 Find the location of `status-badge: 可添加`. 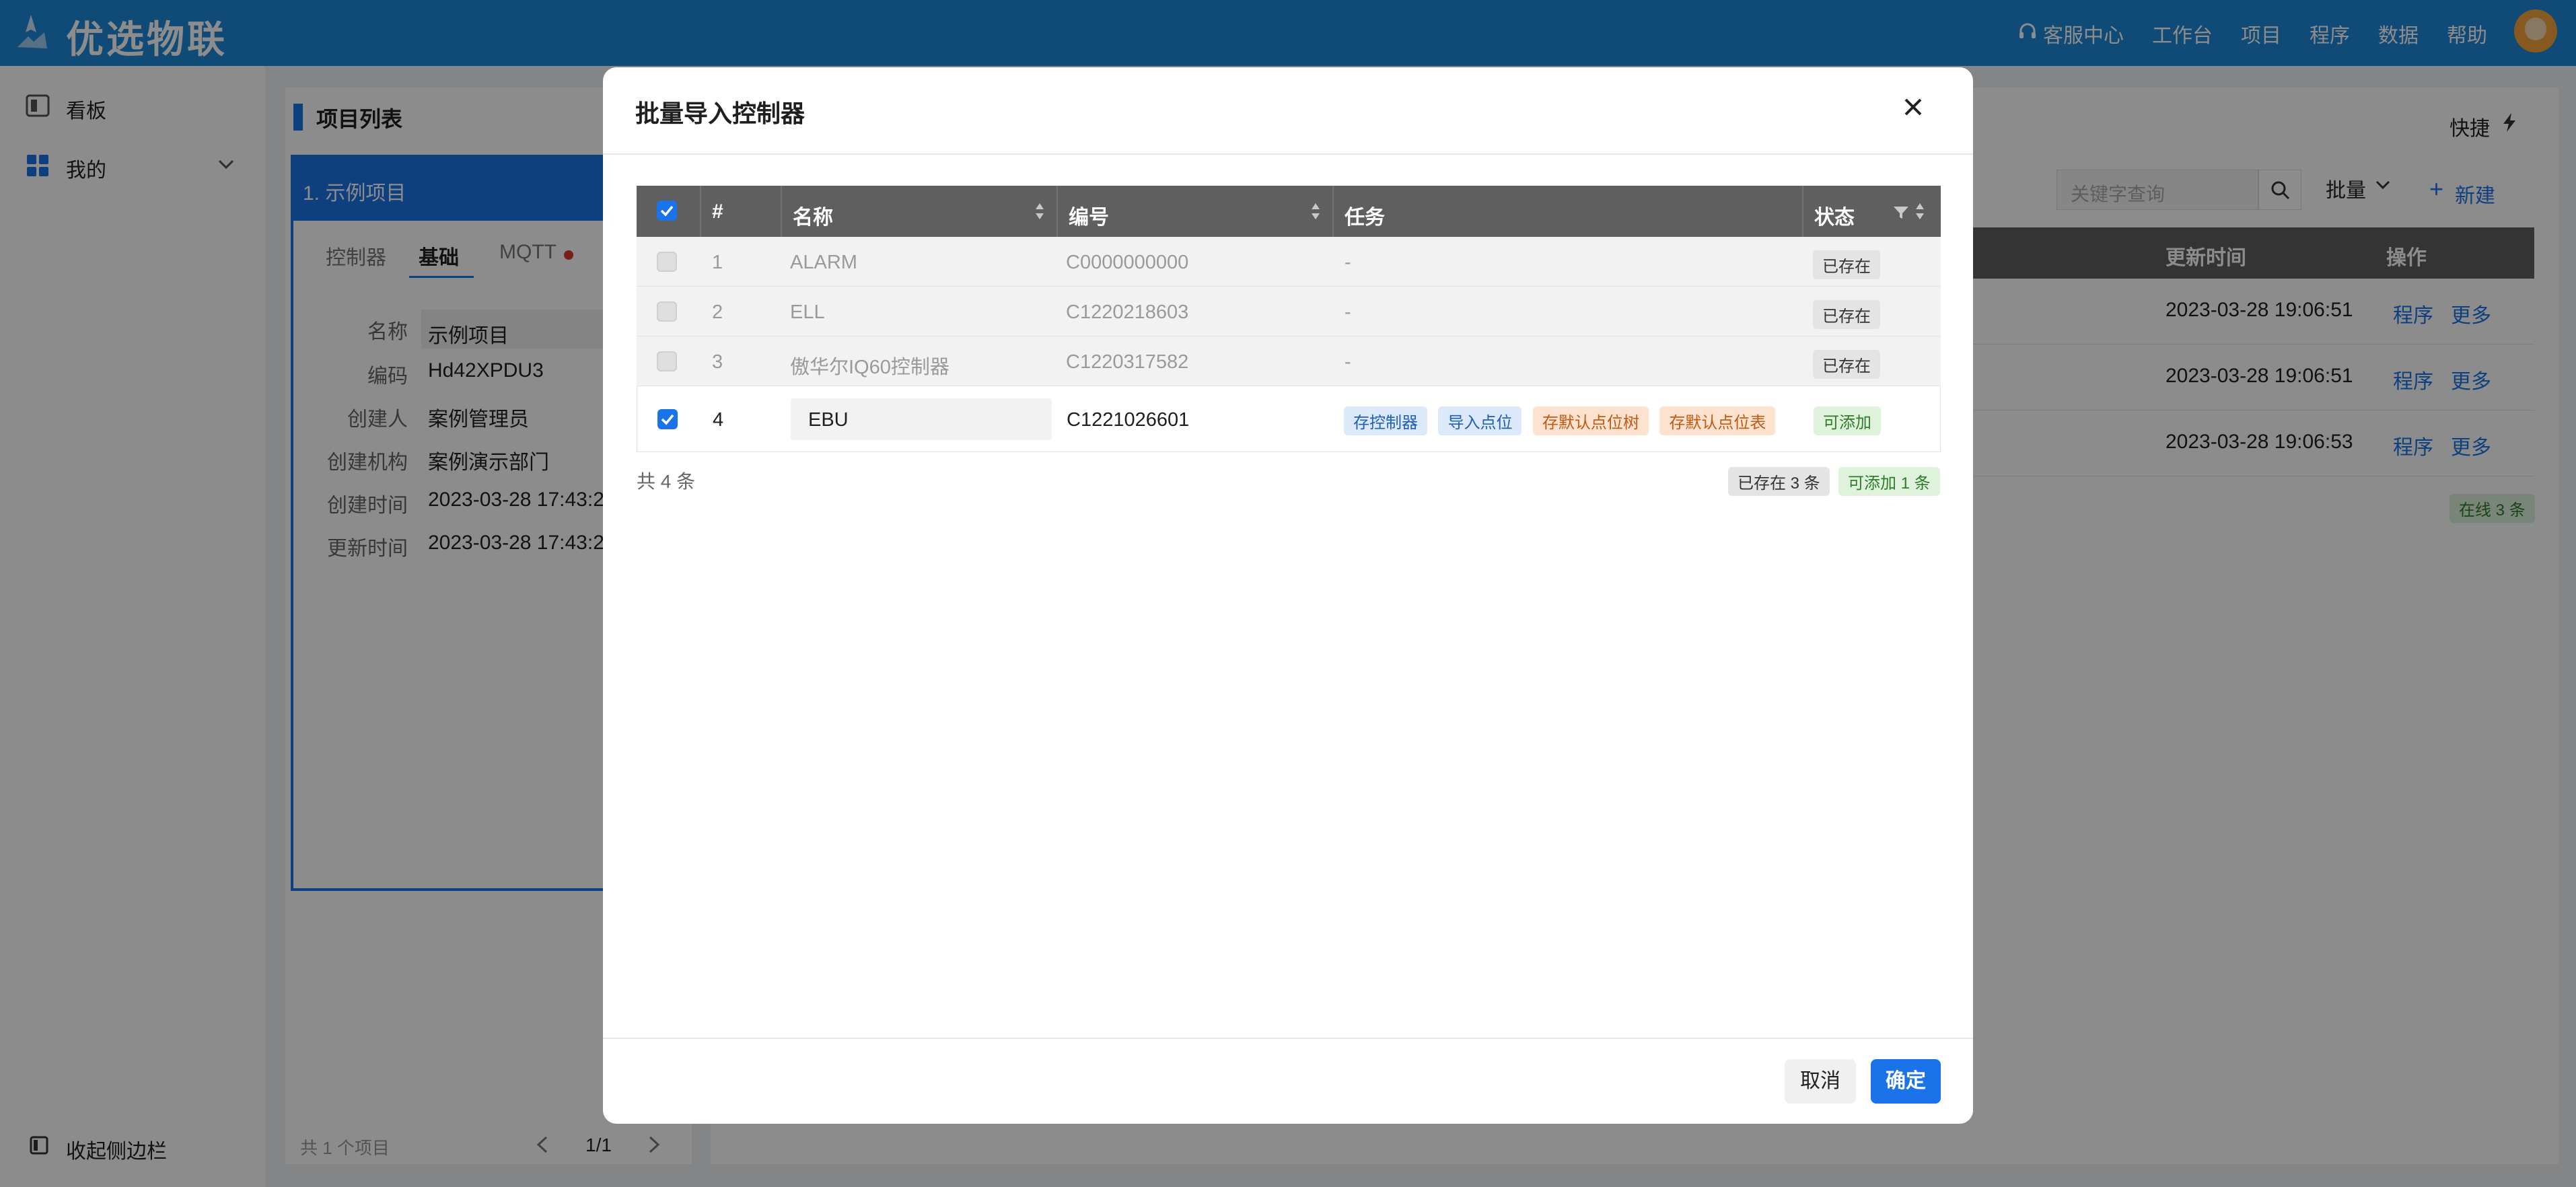

status-badge: 可添加 is located at coordinates (1847, 420).